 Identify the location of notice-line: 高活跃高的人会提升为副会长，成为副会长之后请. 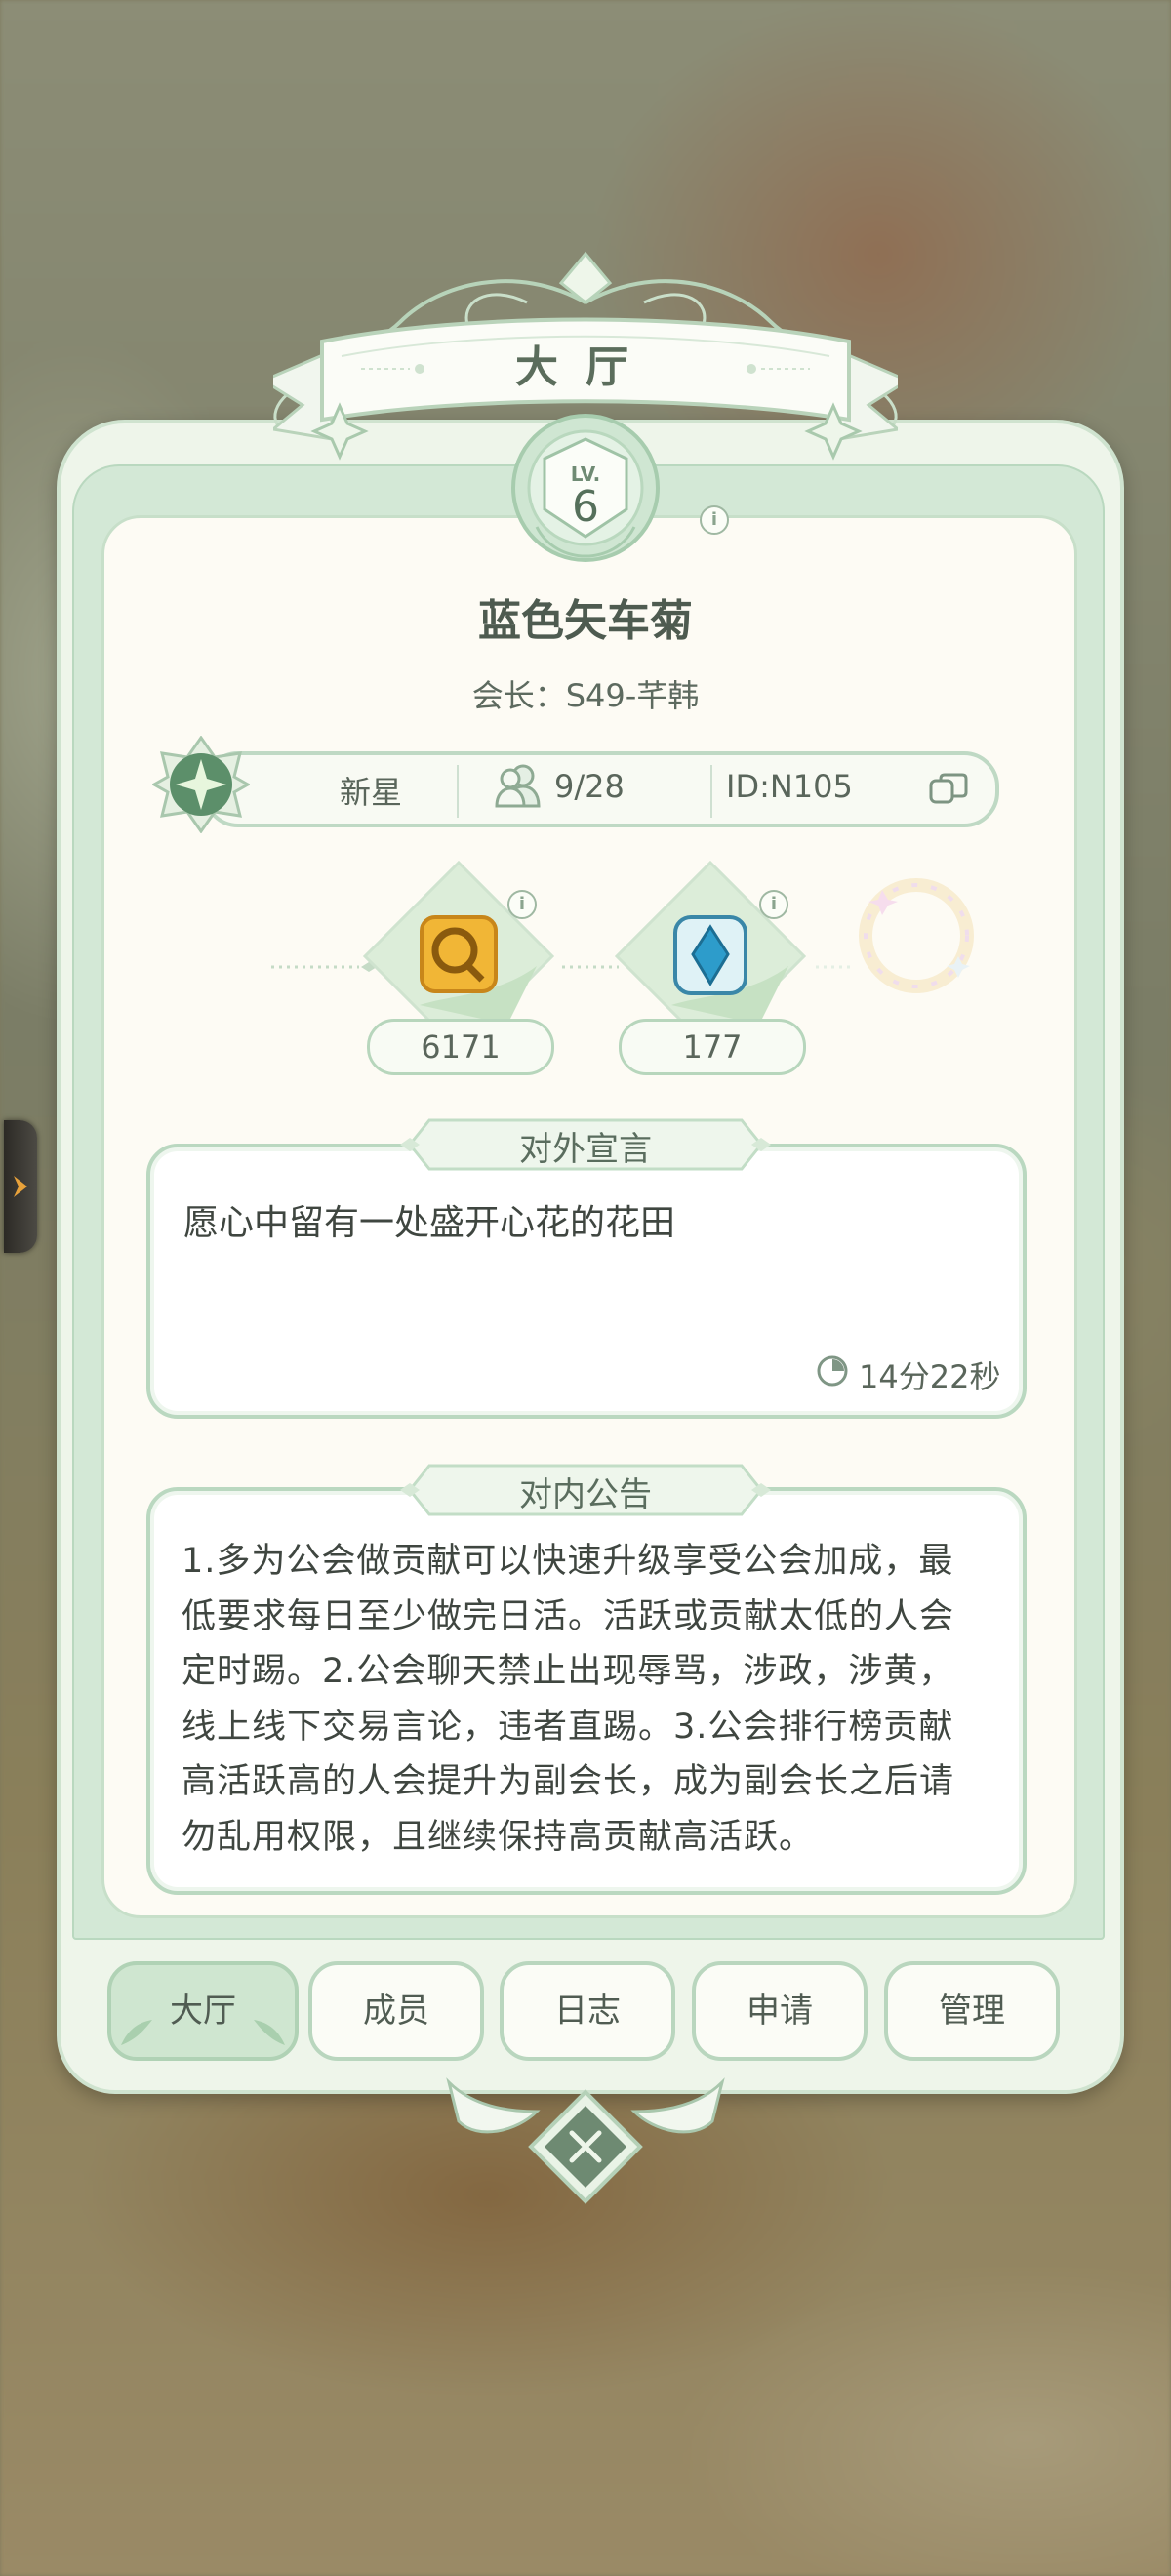
(568, 1781).